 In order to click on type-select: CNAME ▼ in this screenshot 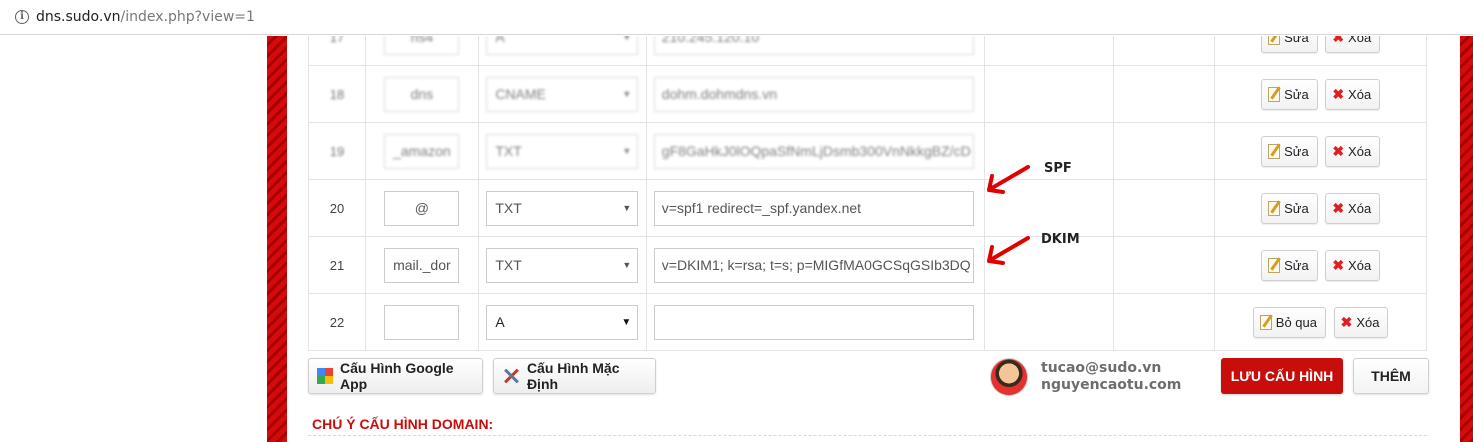, I will do `click(562, 94)`.